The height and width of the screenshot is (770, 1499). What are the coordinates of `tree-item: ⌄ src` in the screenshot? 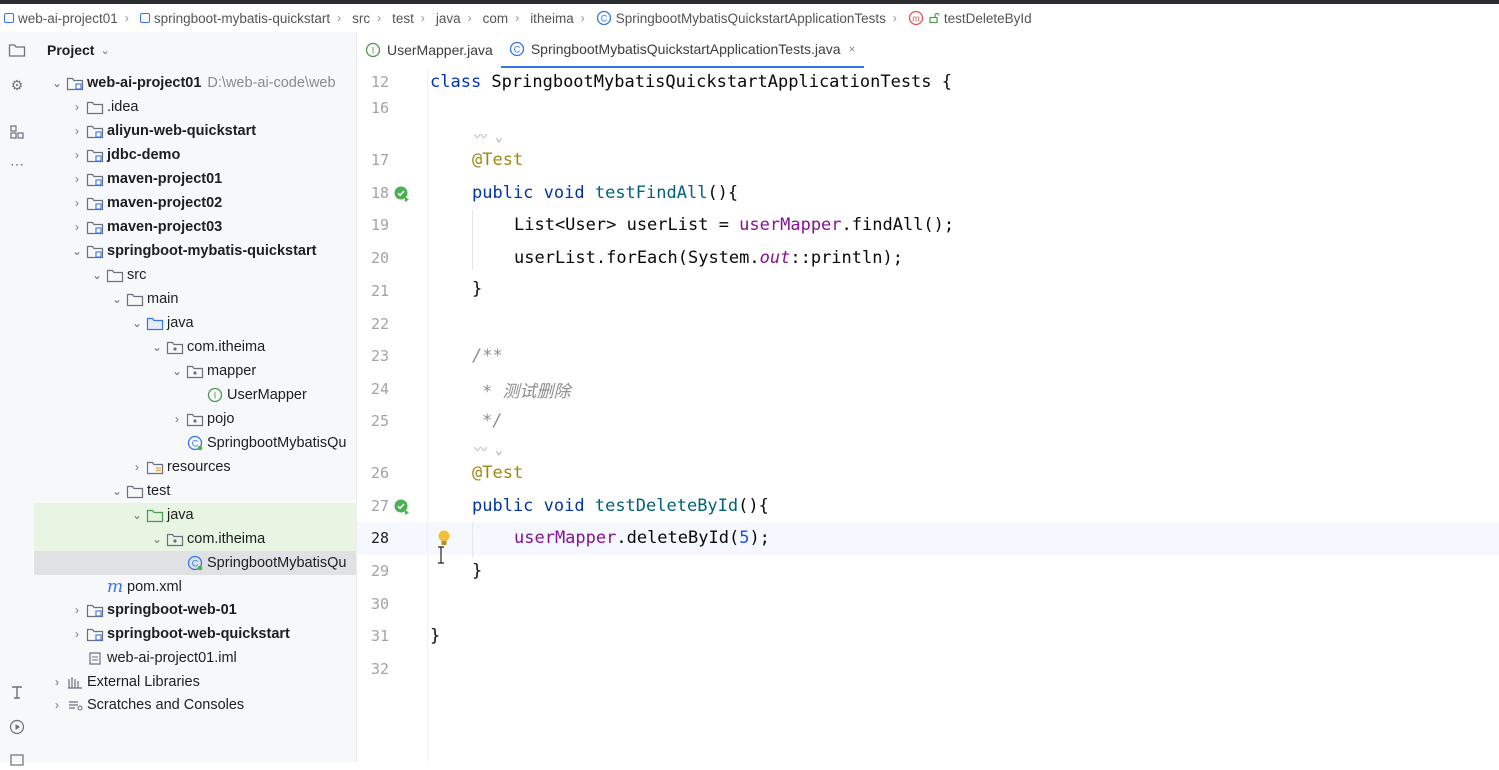 It's located at (195, 275).